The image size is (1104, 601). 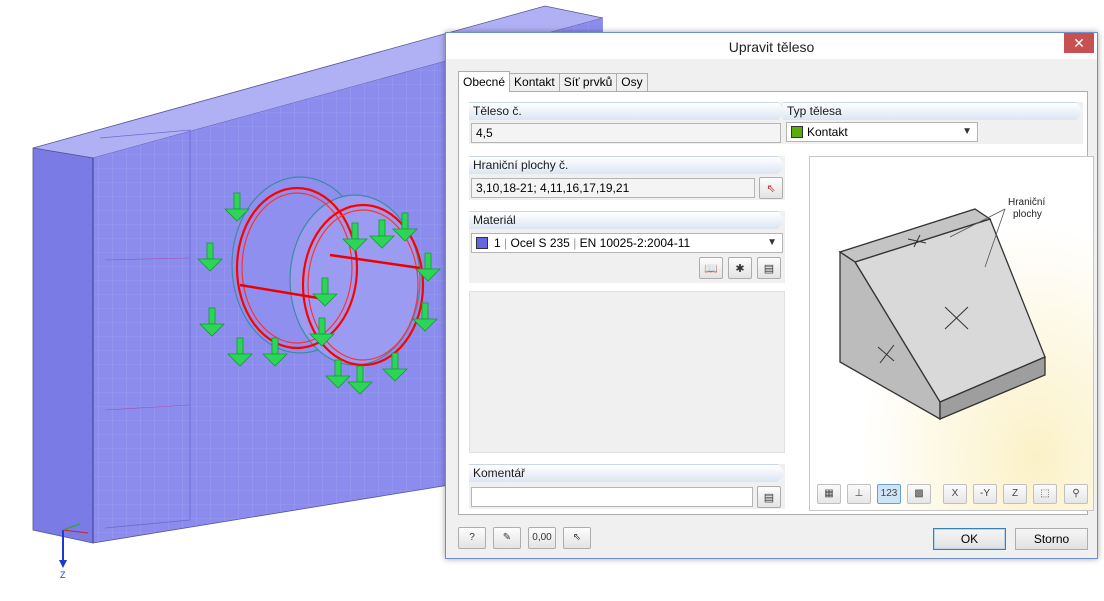 What do you see at coordinates (1027, 214) in the screenshot?
I see `annotation-boundary-line2: plochy` at bounding box center [1027, 214].